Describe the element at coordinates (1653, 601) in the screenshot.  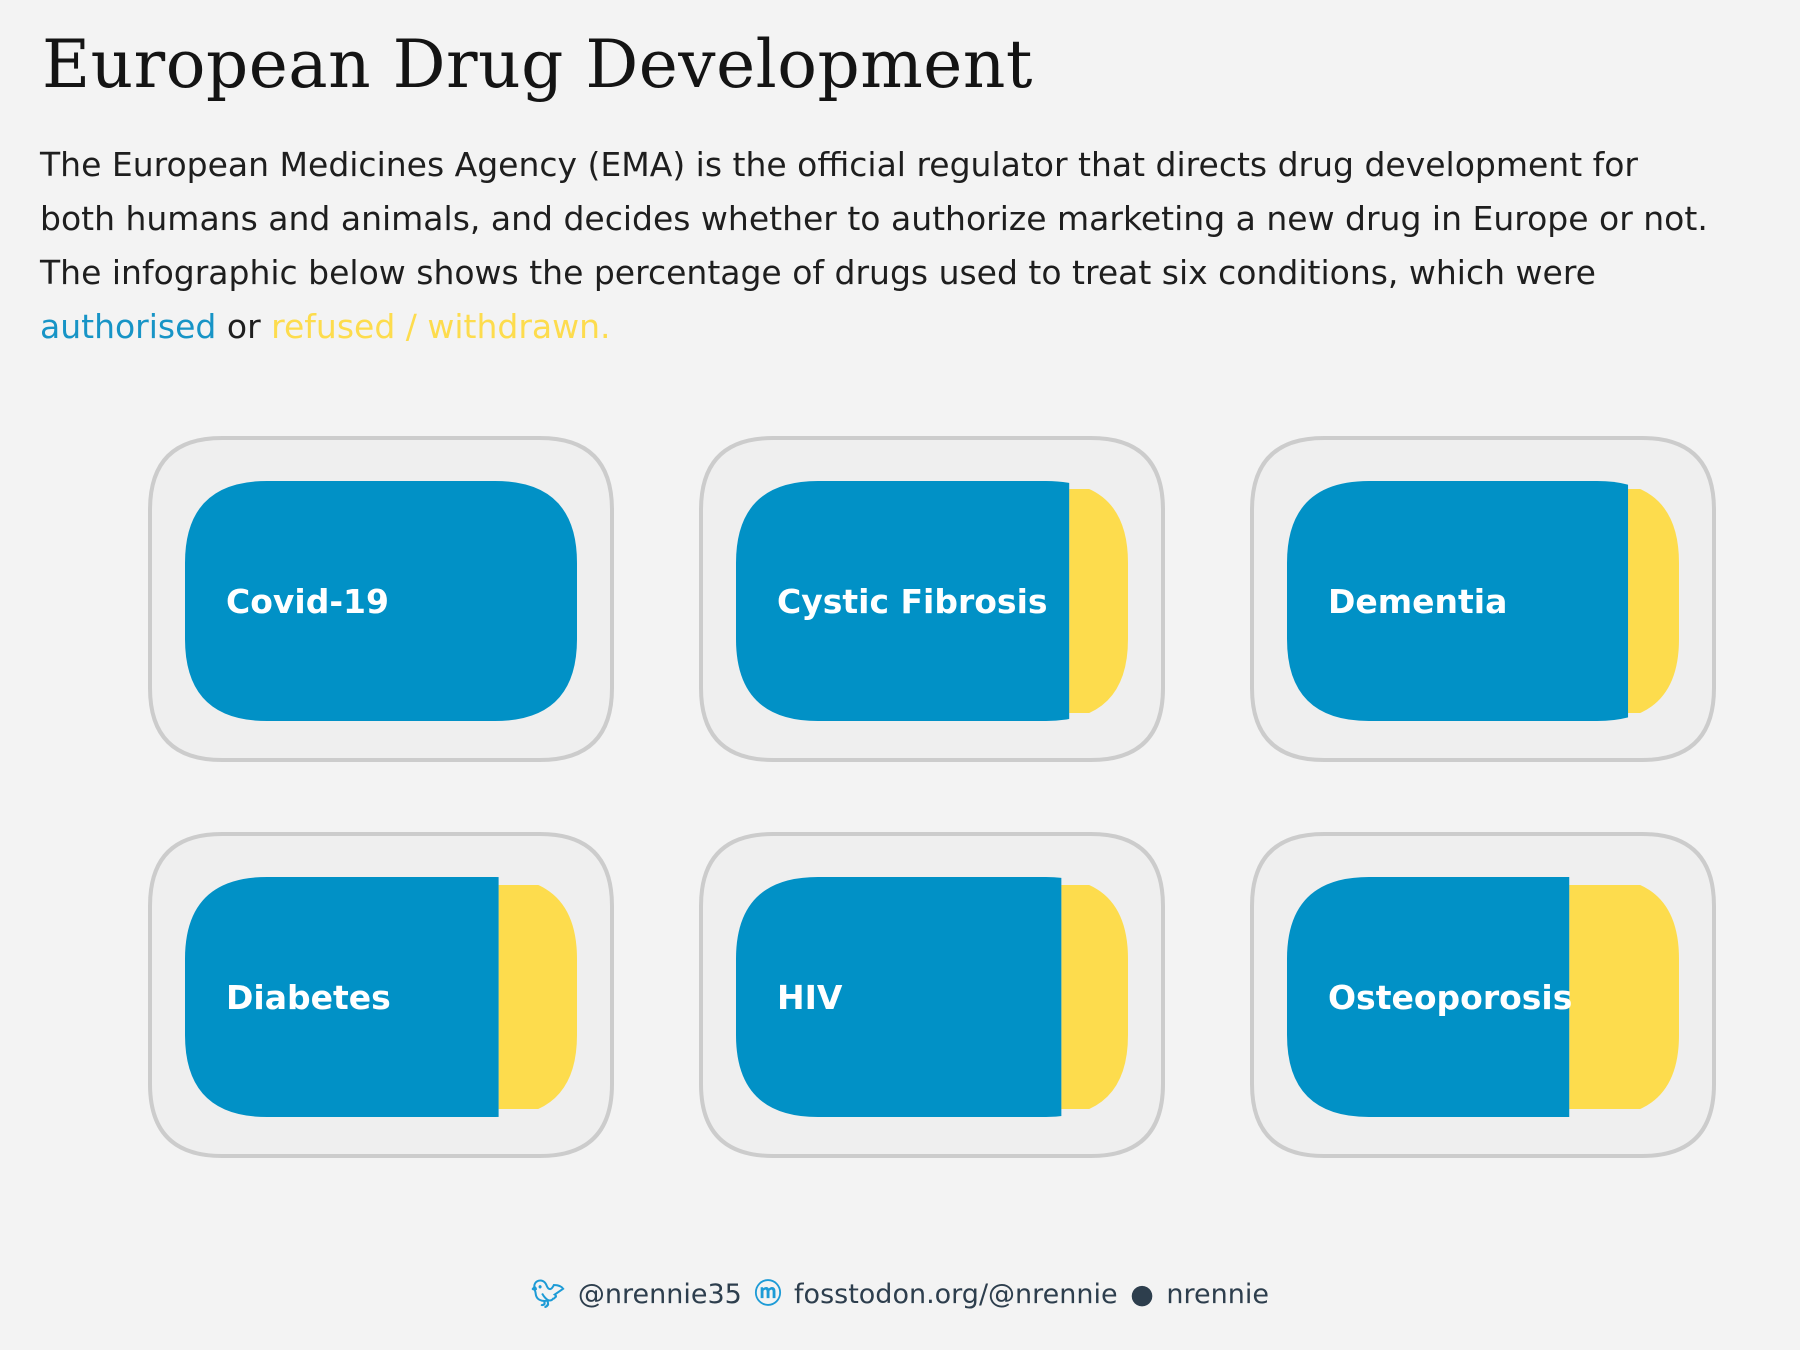
I see `bar-refused-dementia` at that location.